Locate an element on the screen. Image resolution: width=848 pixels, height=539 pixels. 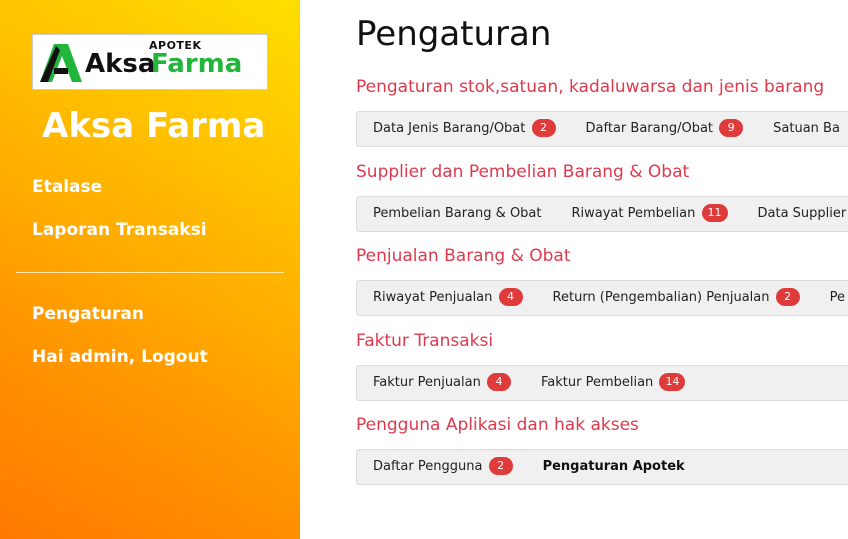
brand-name: Aksa Farma is located at coordinates (154, 126).